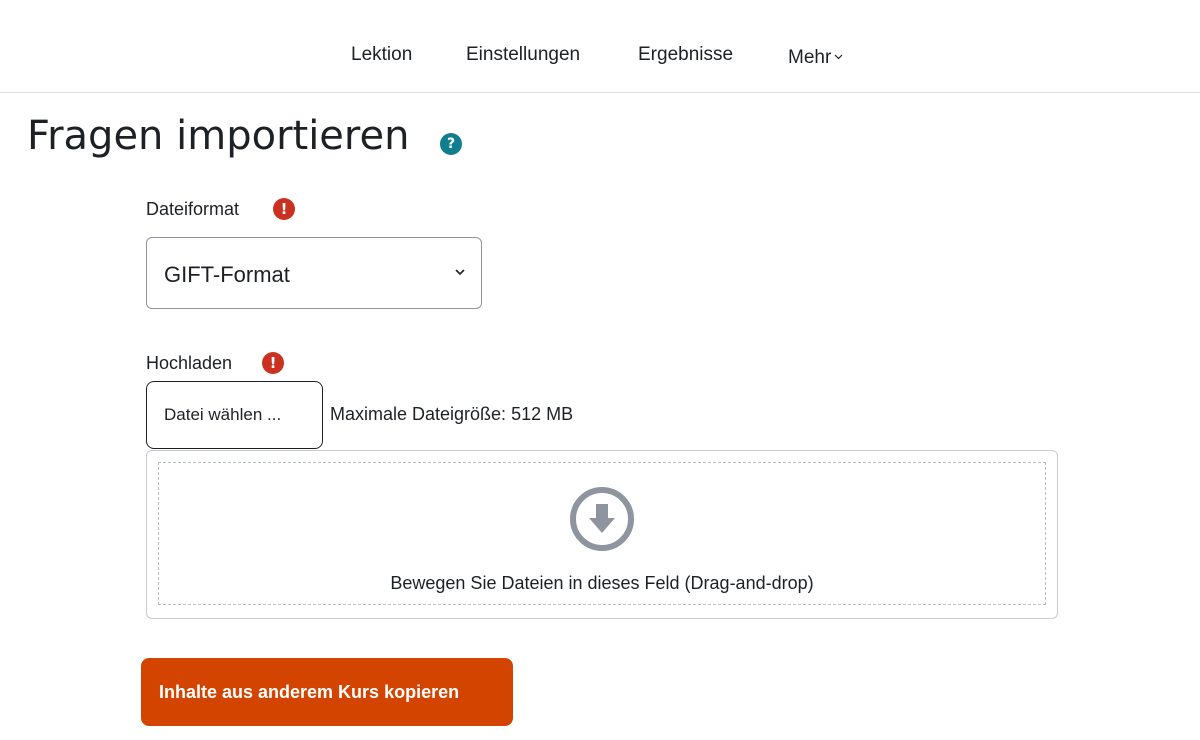  What do you see at coordinates (189, 363) in the screenshot?
I see `hochladen-label: Hochladen` at bounding box center [189, 363].